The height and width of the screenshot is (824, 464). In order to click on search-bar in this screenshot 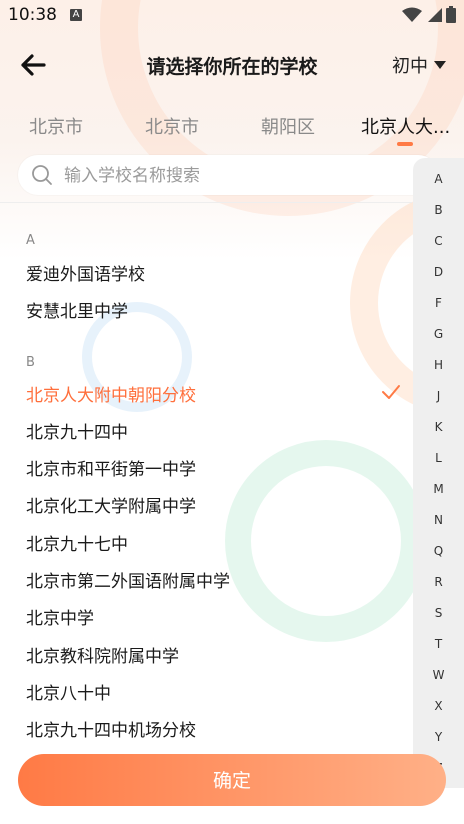, I will do `click(228, 176)`.